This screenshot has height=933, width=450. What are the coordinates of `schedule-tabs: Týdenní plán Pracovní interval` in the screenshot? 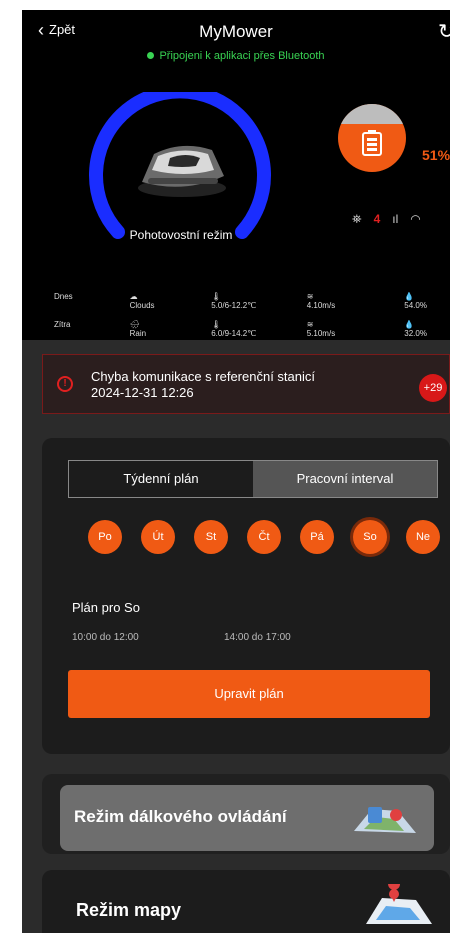 It's located at (253, 479).